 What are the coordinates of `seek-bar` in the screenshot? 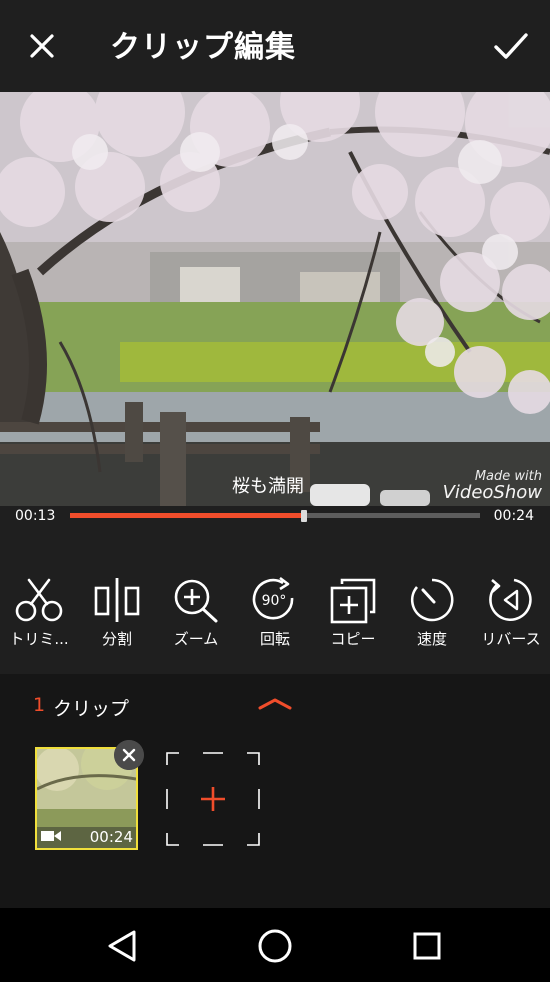 It's located at (275, 516).